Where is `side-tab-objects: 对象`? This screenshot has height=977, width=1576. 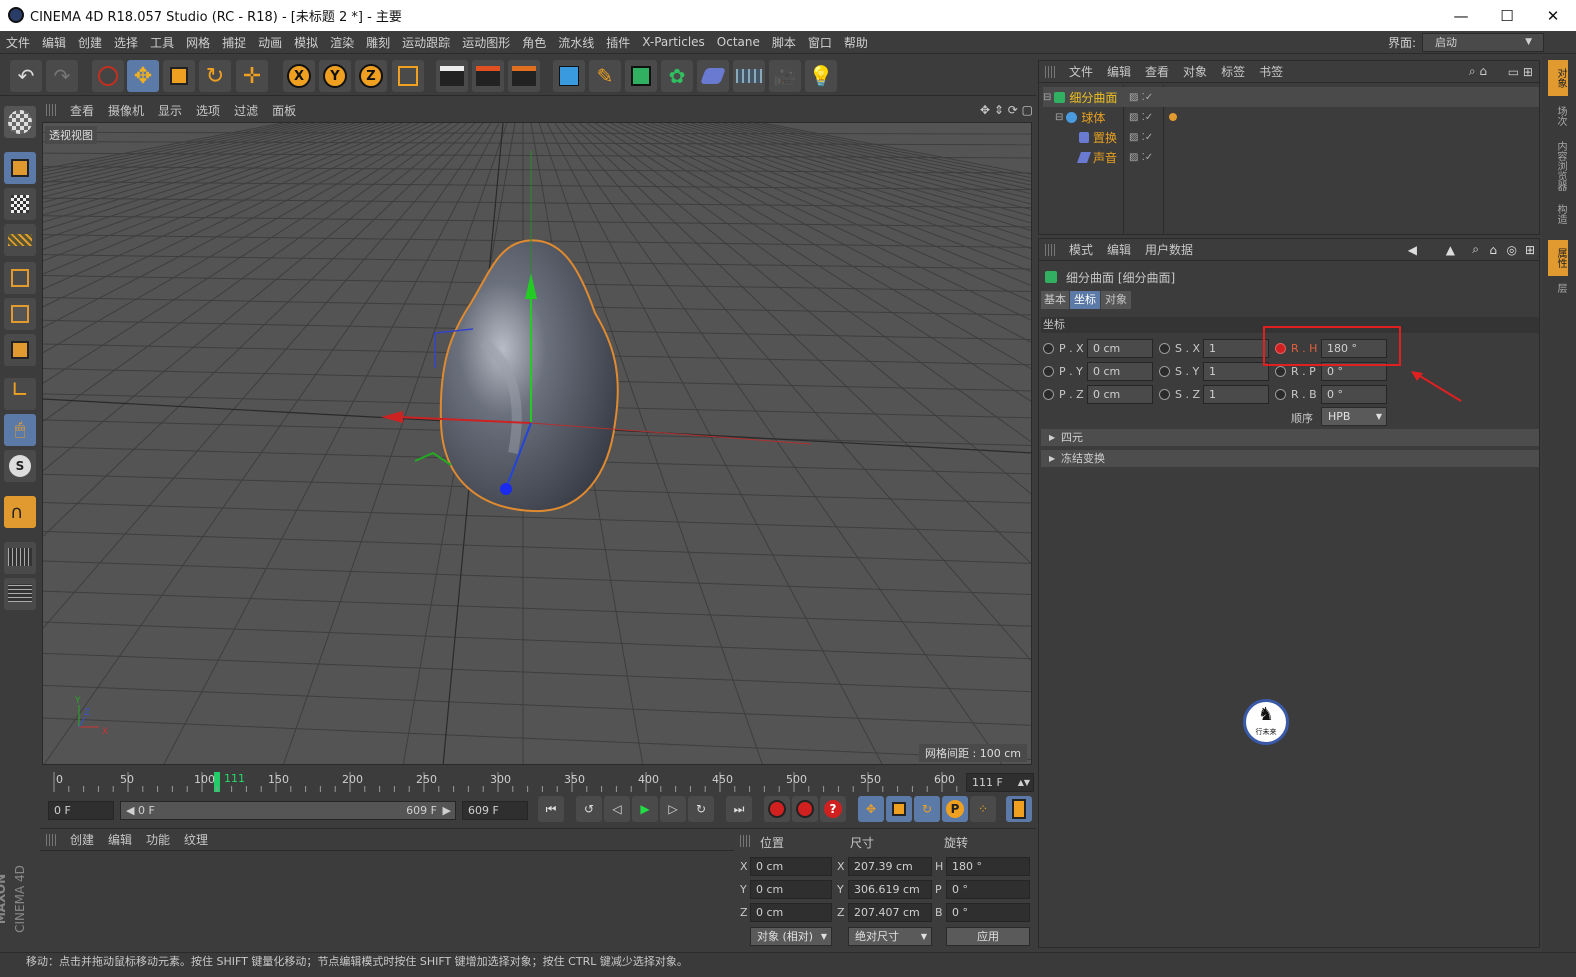 side-tab-objects: 对象 is located at coordinates (1558, 78).